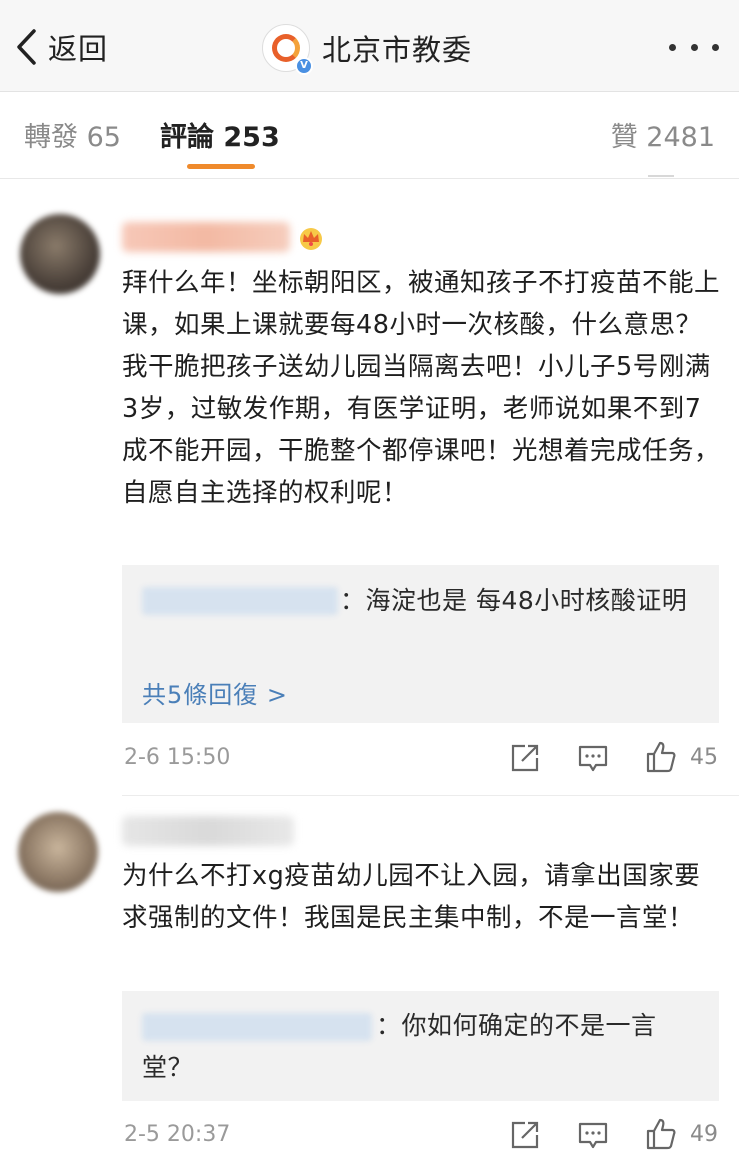 The height and width of the screenshot is (1172, 739). I want to click on view-replies-link: 共5條回復 >, so click(215, 692).